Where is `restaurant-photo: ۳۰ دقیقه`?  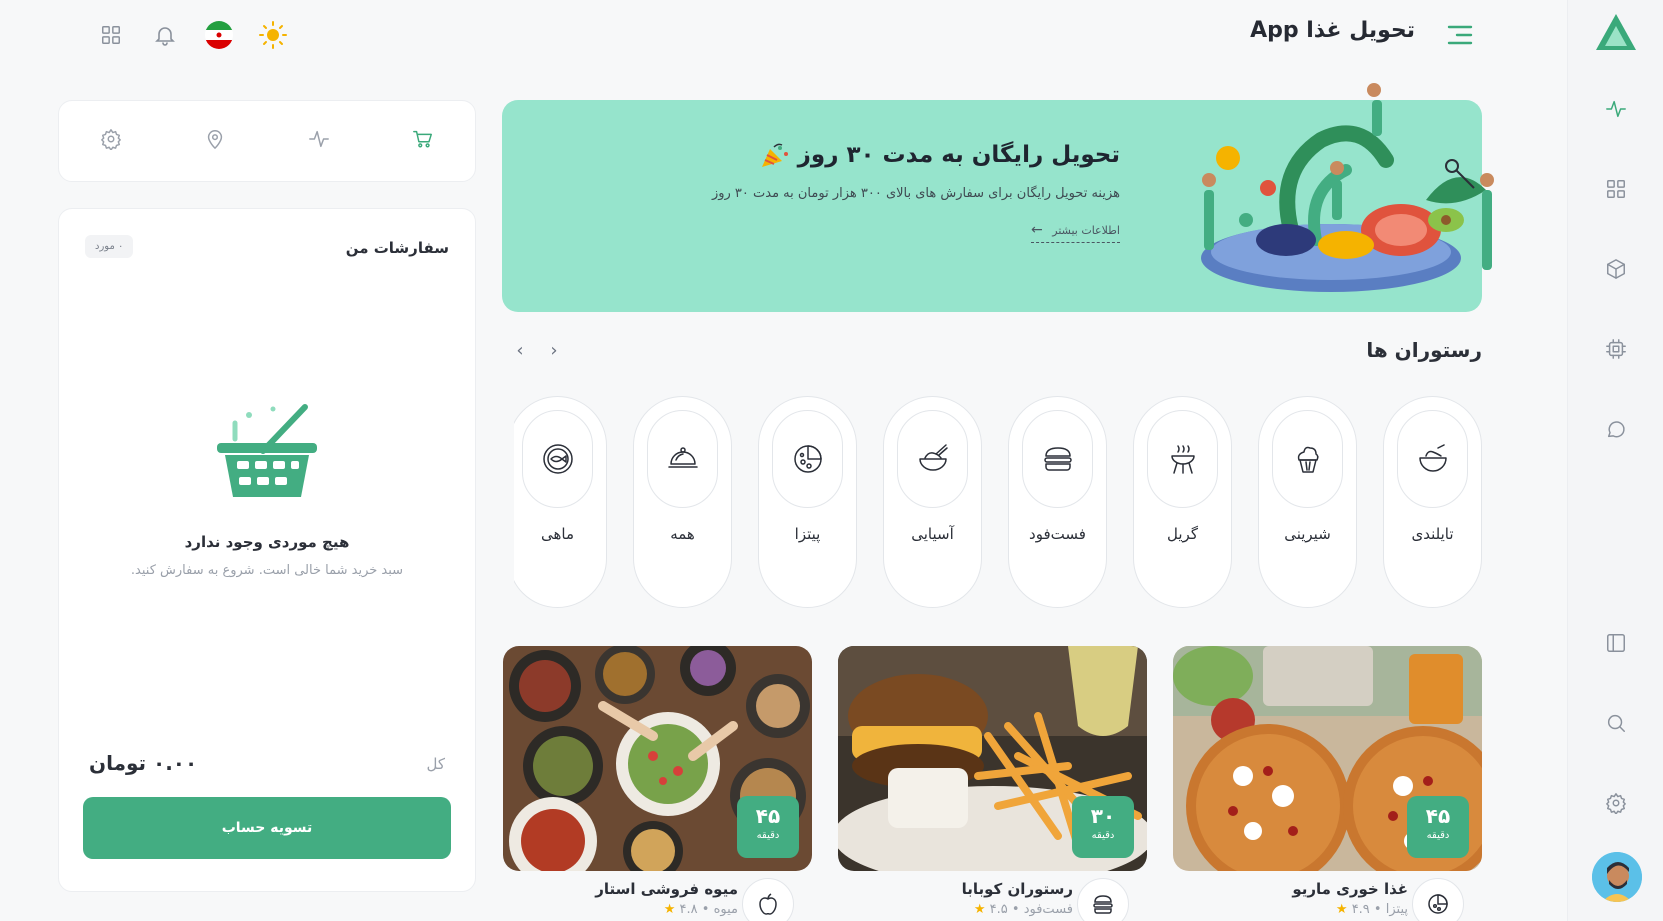
restaurant-photo: ۳۰ دقیقه is located at coordinates (992, 758).